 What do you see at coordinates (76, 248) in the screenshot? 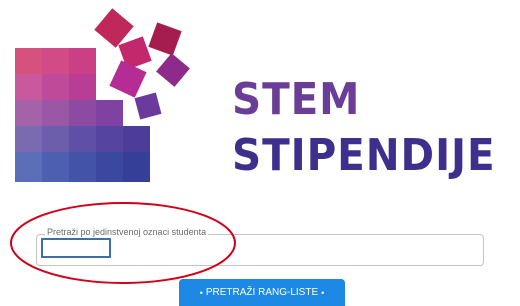
I see `student-id-search-input` at bounding box center [76, 248].